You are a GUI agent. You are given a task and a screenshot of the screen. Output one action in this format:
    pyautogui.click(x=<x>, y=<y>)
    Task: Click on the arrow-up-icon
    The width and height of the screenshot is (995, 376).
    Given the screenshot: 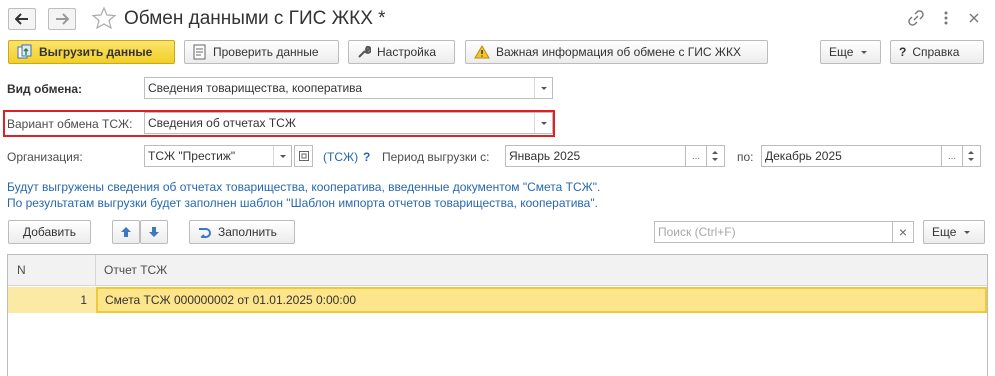 What is the action you would take?
    pyautogui.click(x=126, y=232)
    